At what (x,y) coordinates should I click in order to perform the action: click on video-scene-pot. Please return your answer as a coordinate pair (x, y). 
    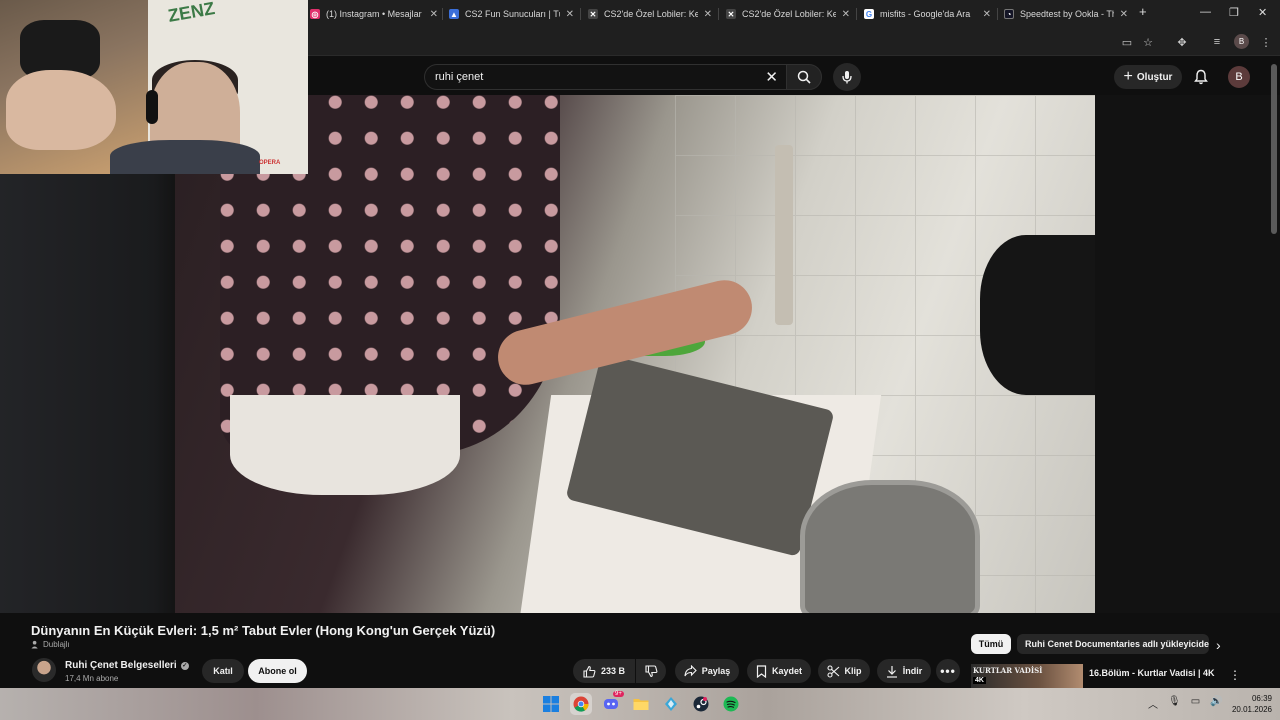
    Looking at the image, I should click on (890, 546).